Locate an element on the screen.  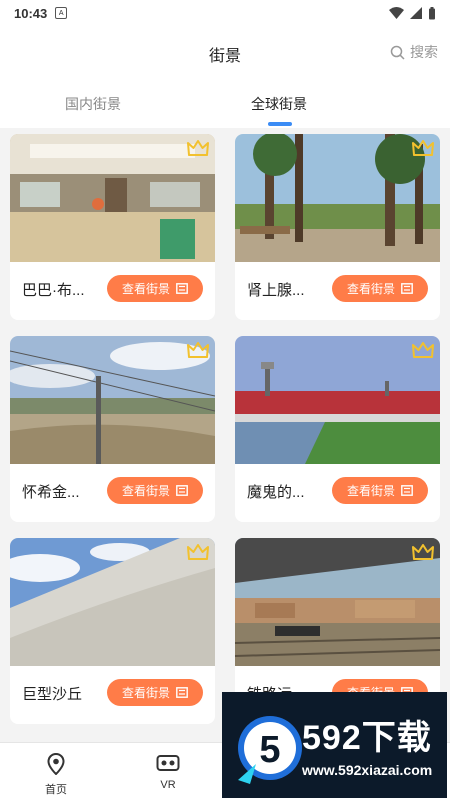
watermark-logo-icon: 5 is located at coordinates (270, 750).